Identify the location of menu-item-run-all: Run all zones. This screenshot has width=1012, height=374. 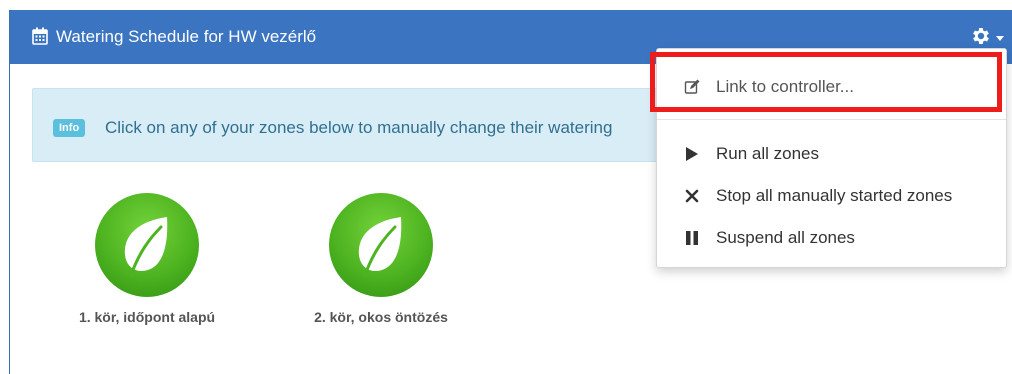
(831, 154).